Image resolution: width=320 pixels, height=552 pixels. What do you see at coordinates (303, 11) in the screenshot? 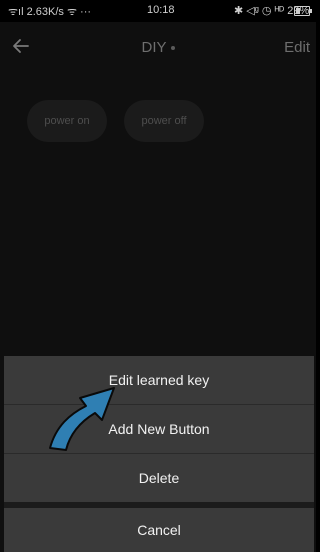
I see `battery-icon` at bounding box center [303, 11].